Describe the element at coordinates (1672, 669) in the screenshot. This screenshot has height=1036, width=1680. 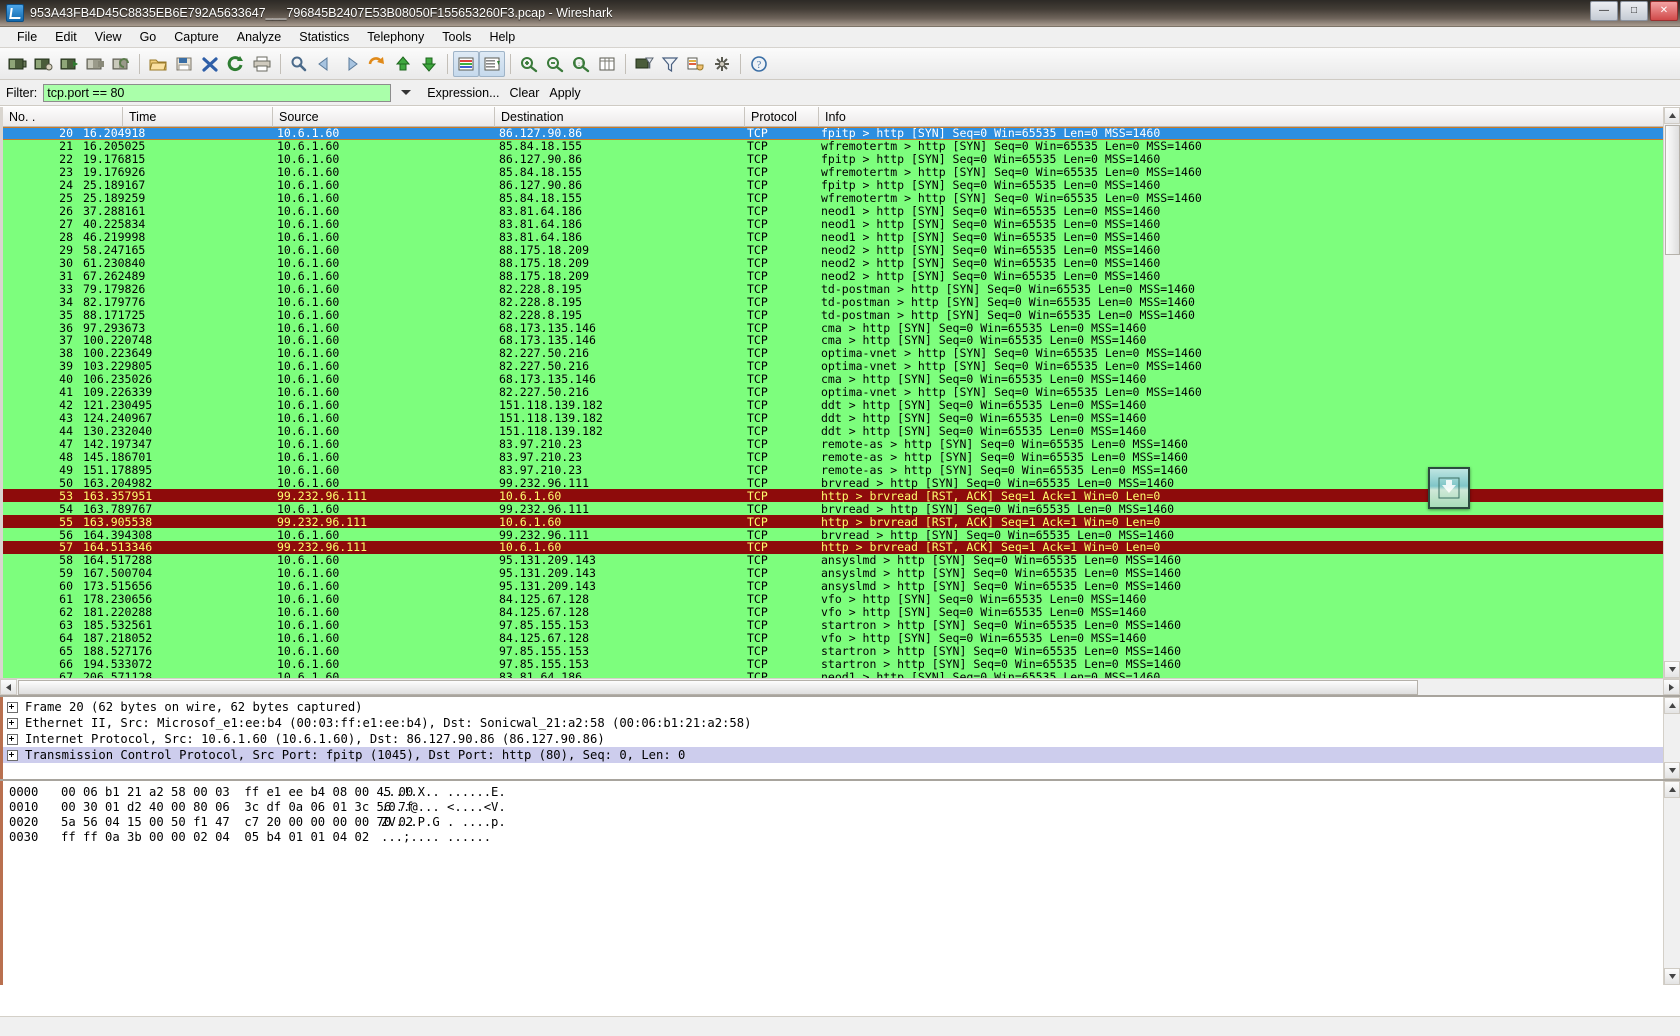
I see `scroll-down-button` at that location.